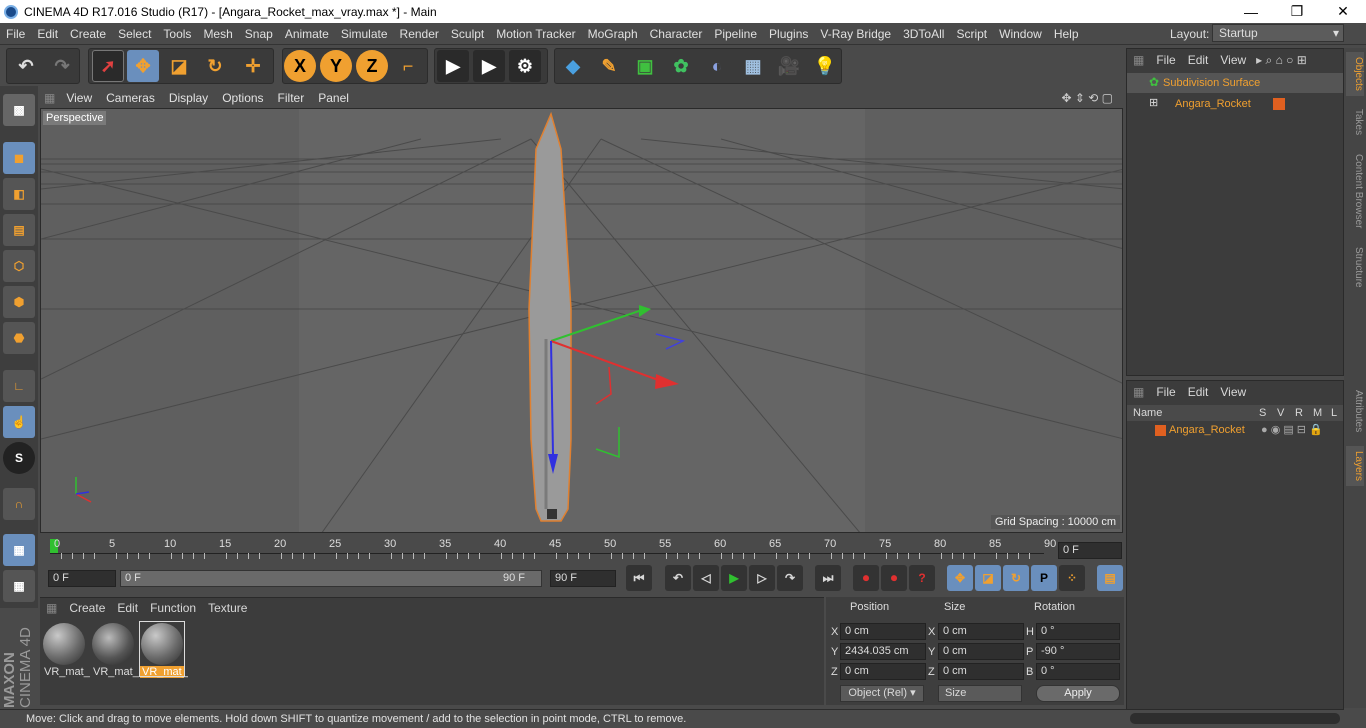 Image resolution: width=1366 pixels, height=728 pixels. I want to click on keyframe-selection-icon: ?, so click(922, 578).